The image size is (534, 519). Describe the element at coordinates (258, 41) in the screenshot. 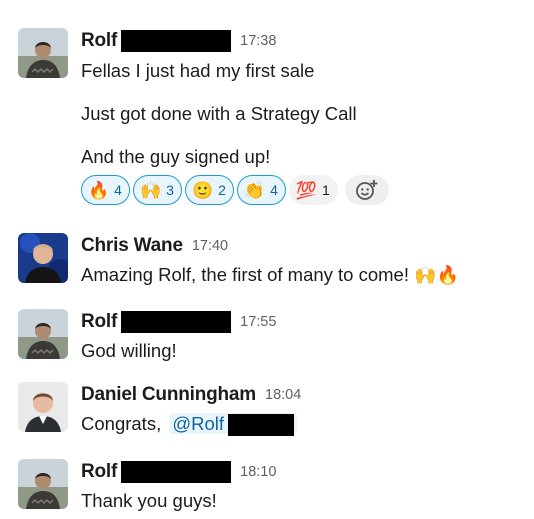

I see `timestamp: 17:38` at that location.